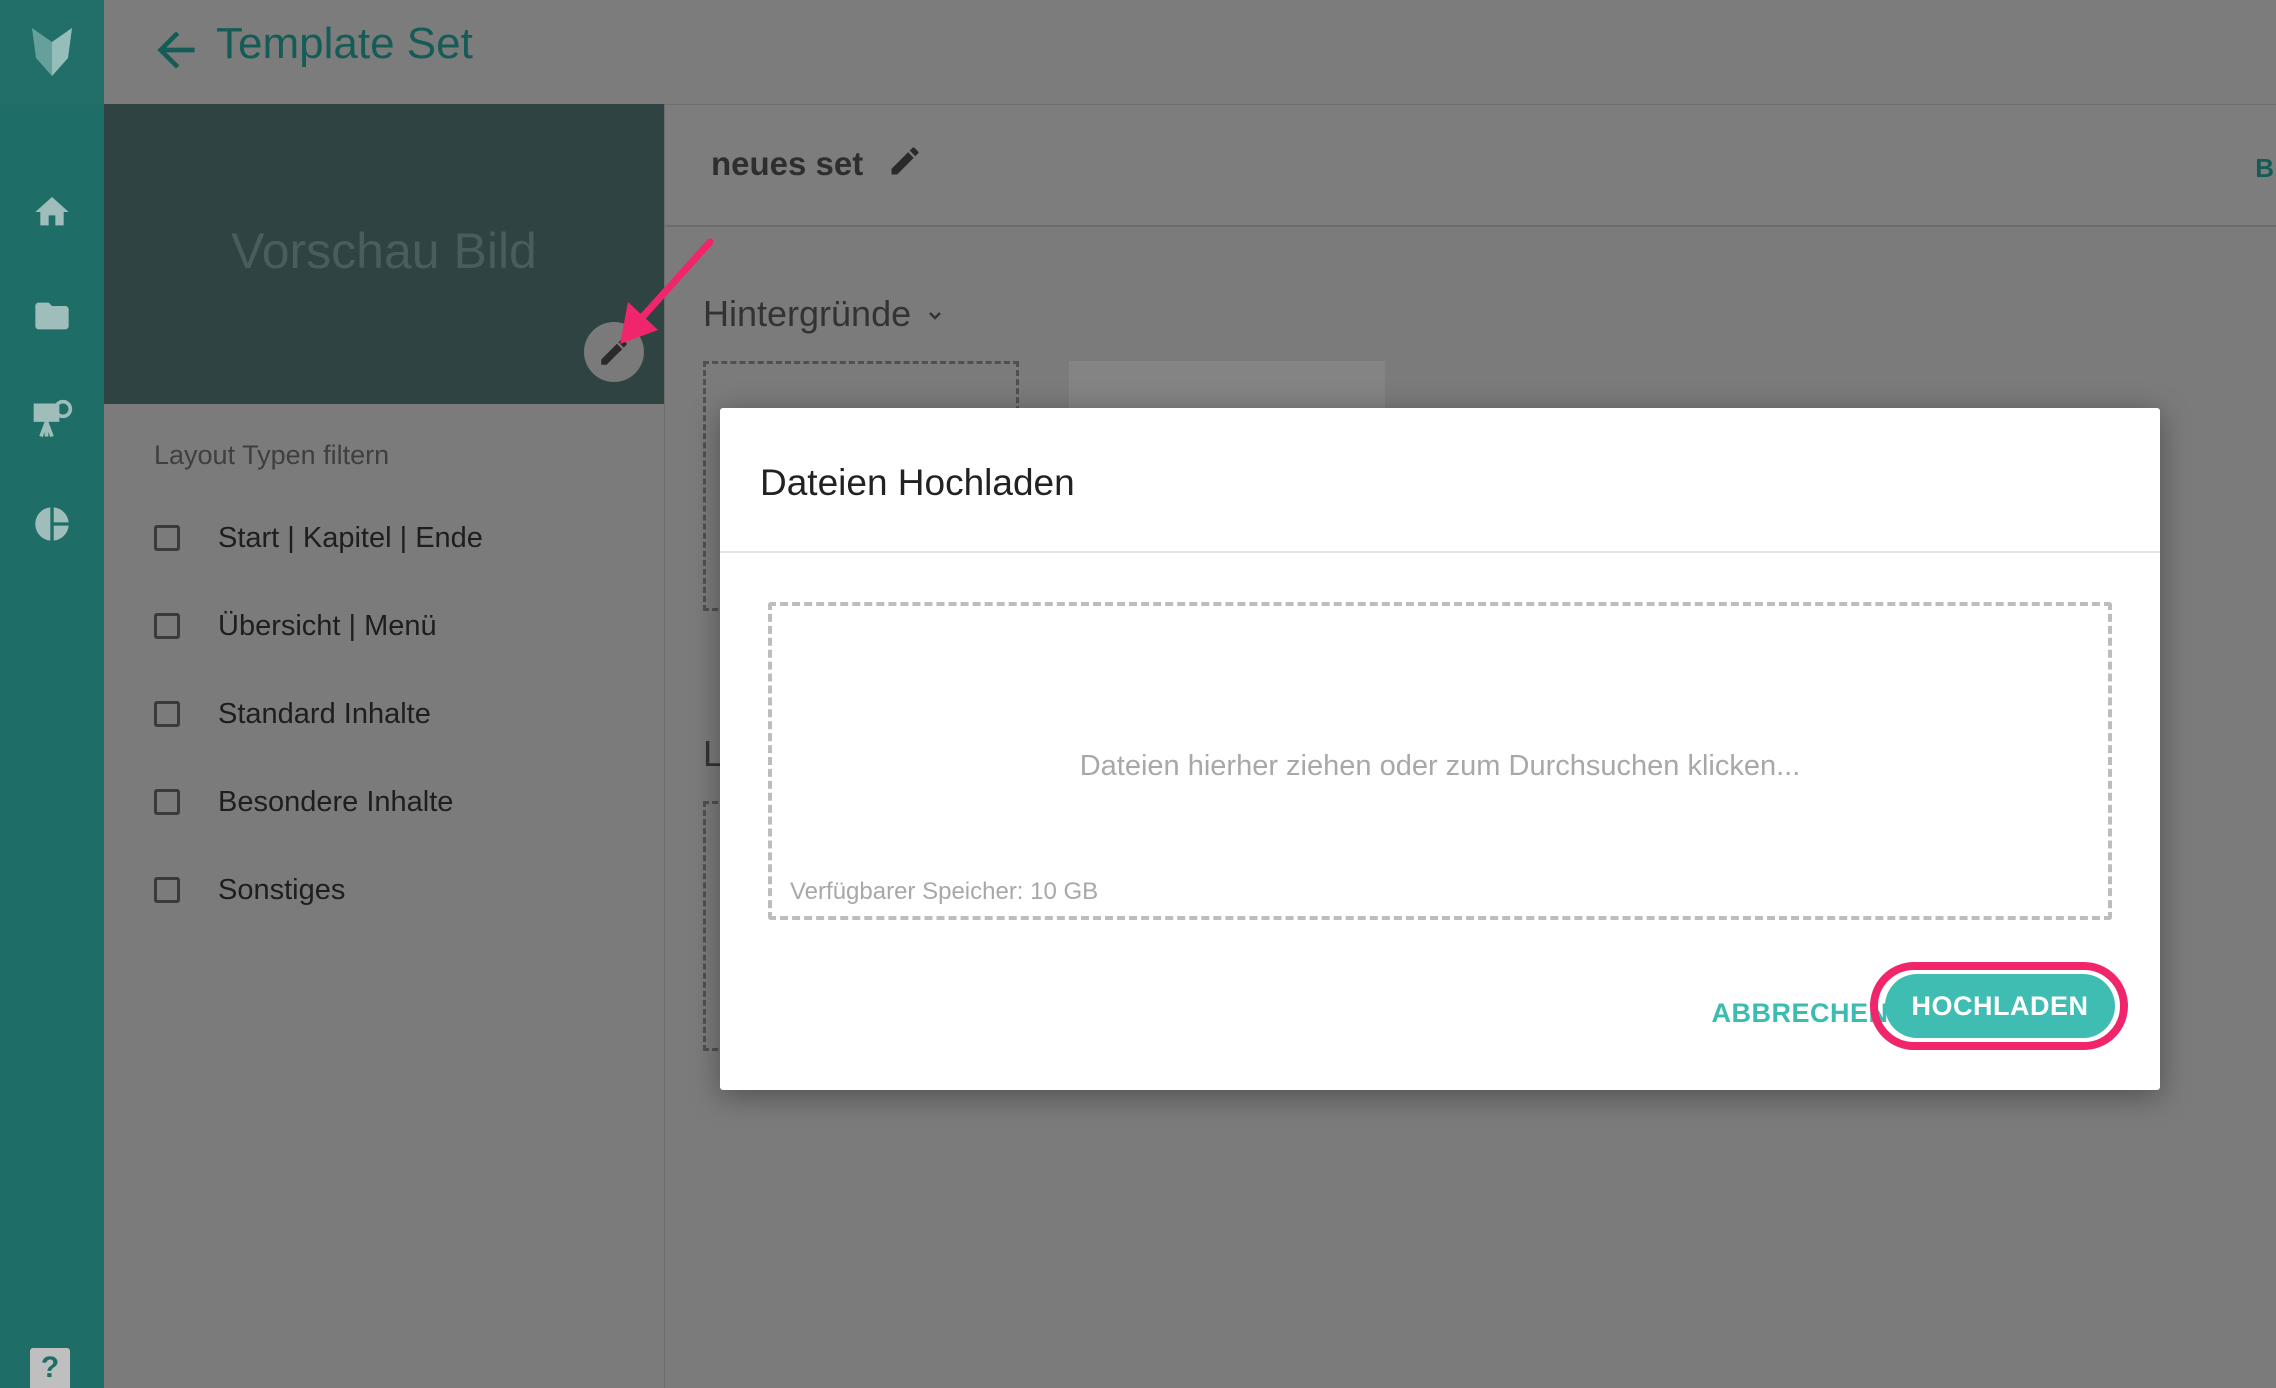  I want to click on preview-image-area: Vorschau Bild, so click(384, 254).